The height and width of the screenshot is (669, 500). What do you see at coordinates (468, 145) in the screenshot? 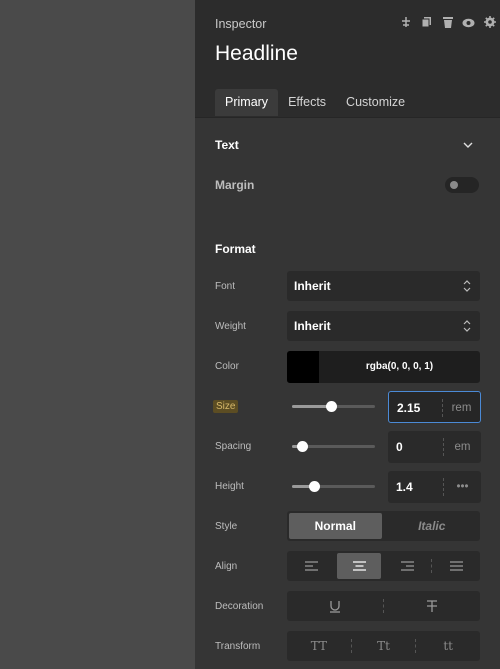
I see `chevron-down-icon` at bounding box center [468, 145].